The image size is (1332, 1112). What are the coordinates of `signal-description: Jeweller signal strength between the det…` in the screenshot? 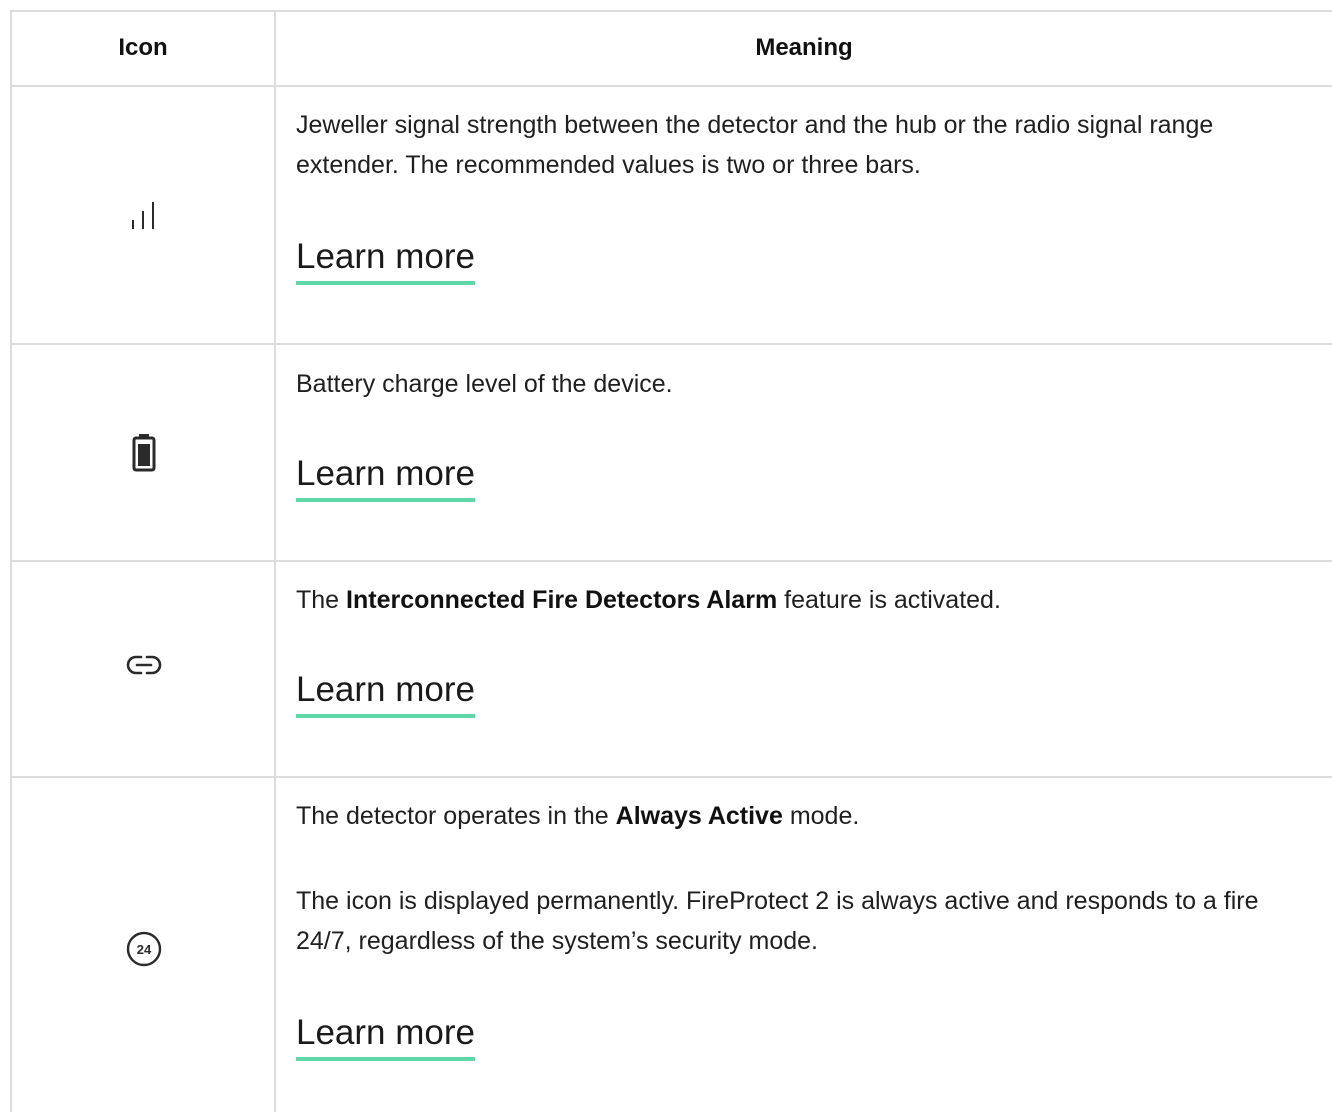 It's located at (755, 145).